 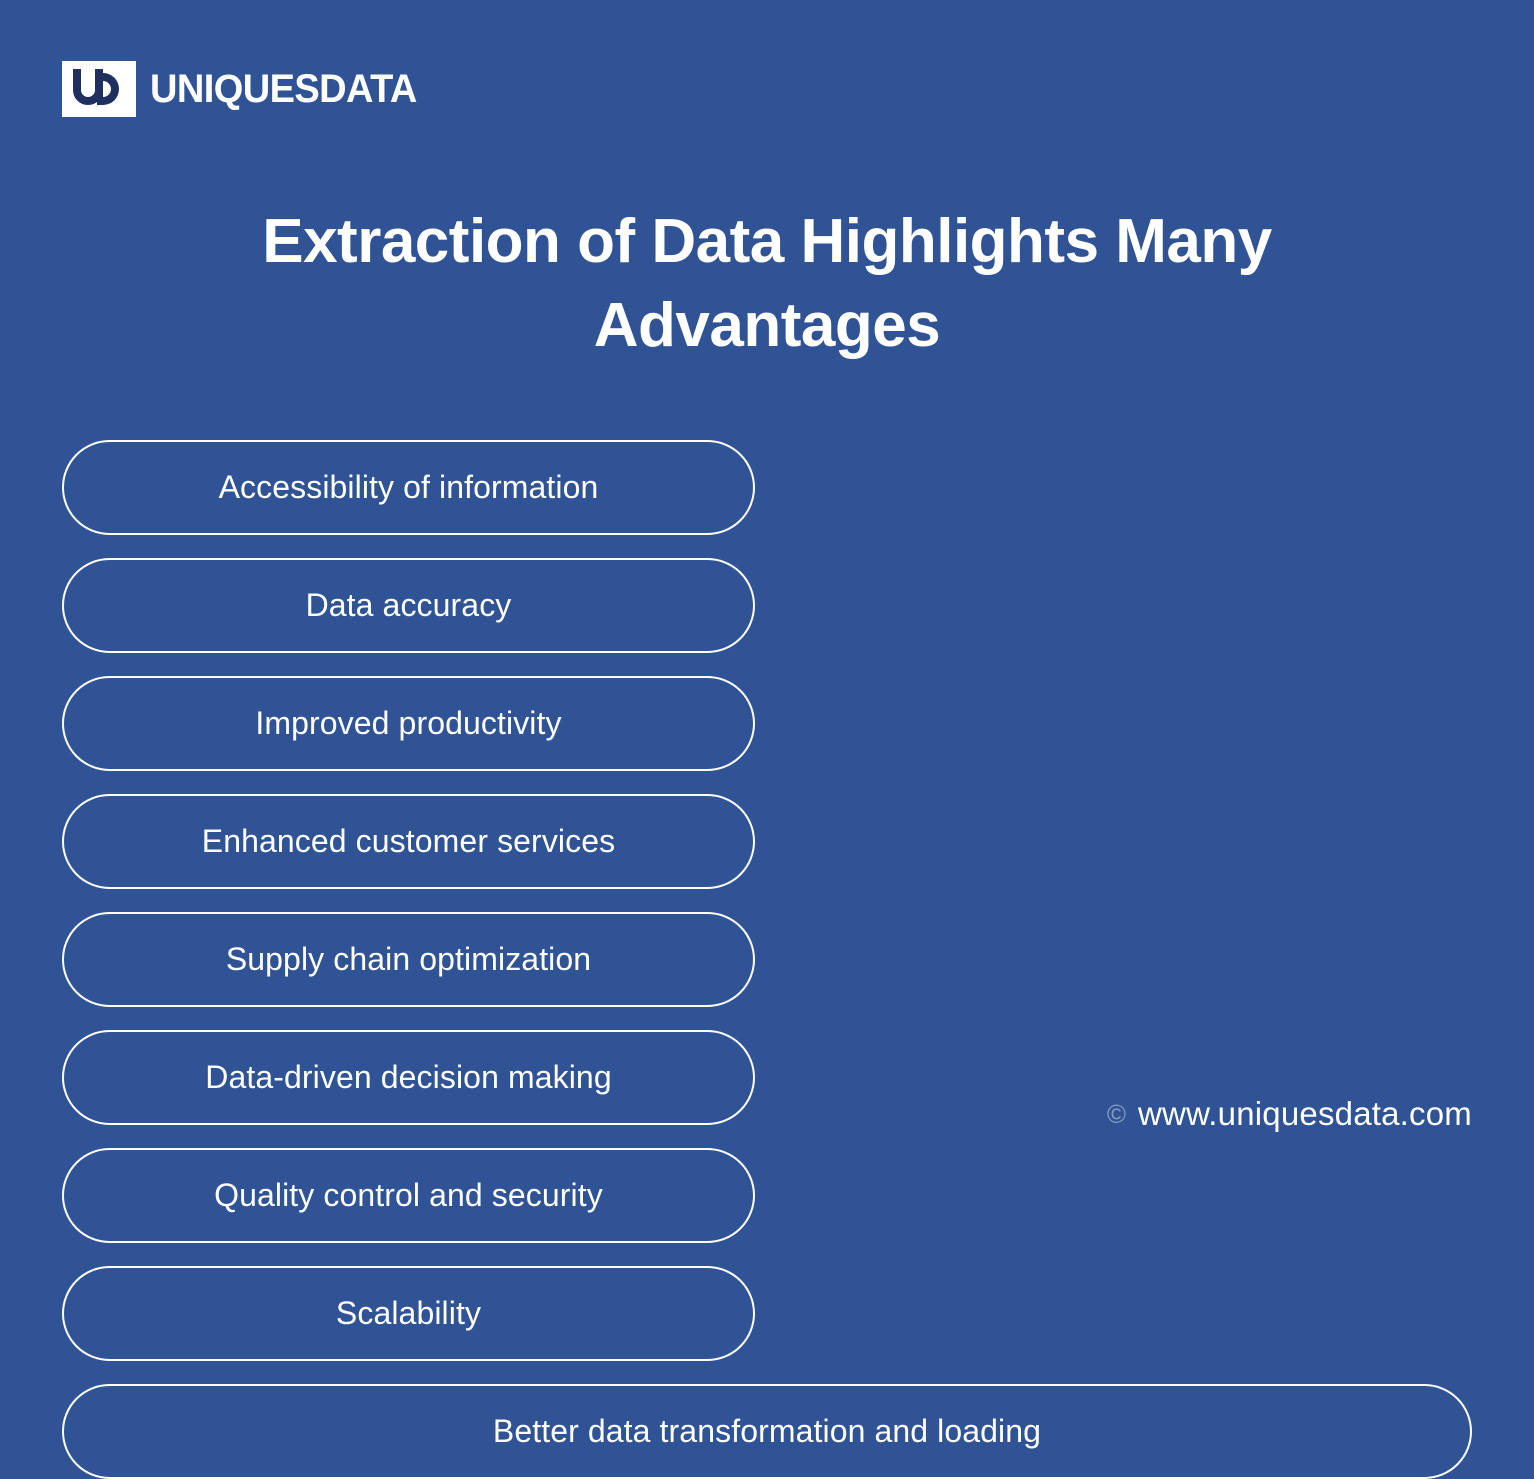 I want to click on advantage-item: Accessibility of information, so click(x=408, y=487).